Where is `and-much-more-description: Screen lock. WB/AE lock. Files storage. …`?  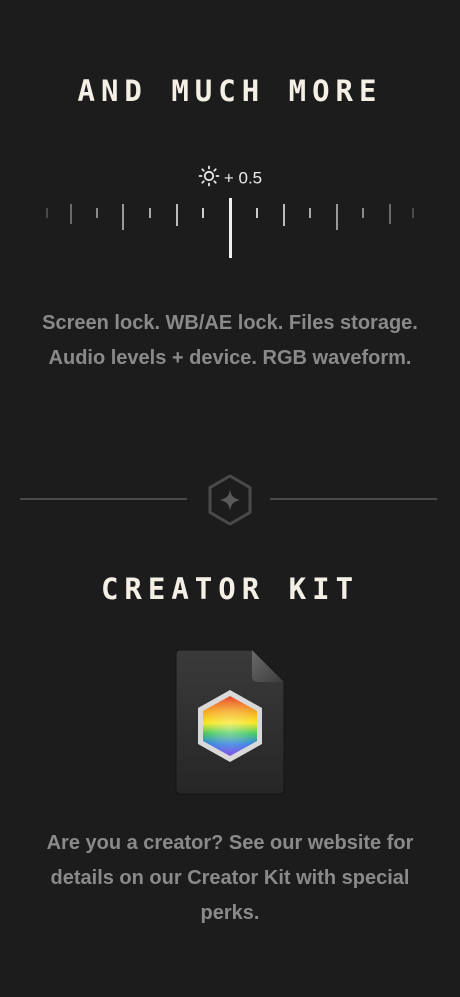 and-much-more-description: Screen lock. WB/AE lock. Files storage. … is located at coordinates (230, 340).